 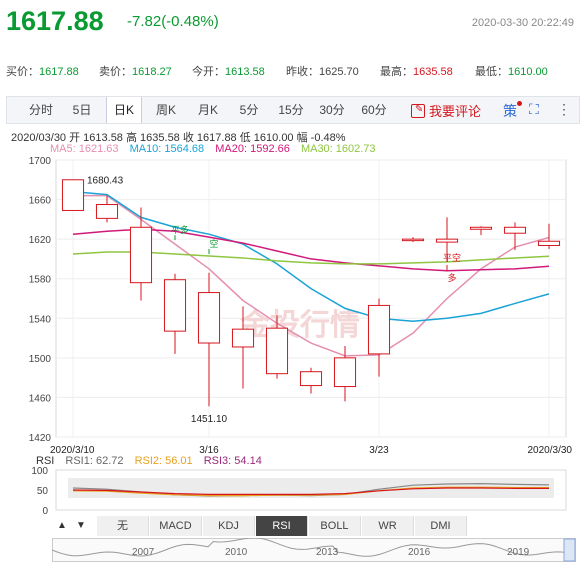 I want to click on nav-year-2019: 2019, so click(x=518, y=552).